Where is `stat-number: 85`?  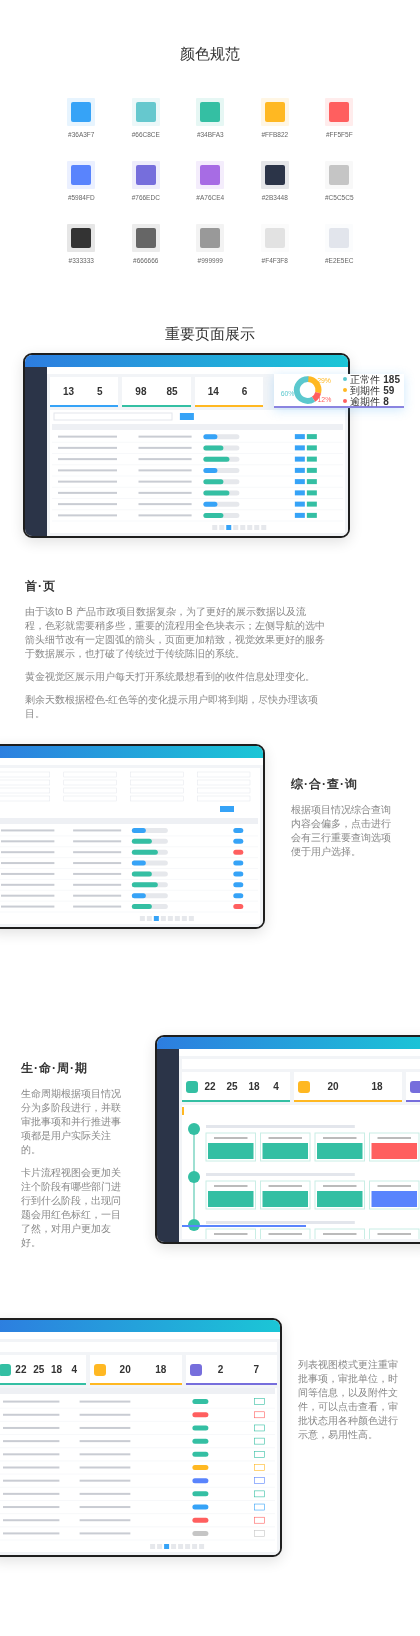 stat-number: 85 is located at coordinates (172, 391).